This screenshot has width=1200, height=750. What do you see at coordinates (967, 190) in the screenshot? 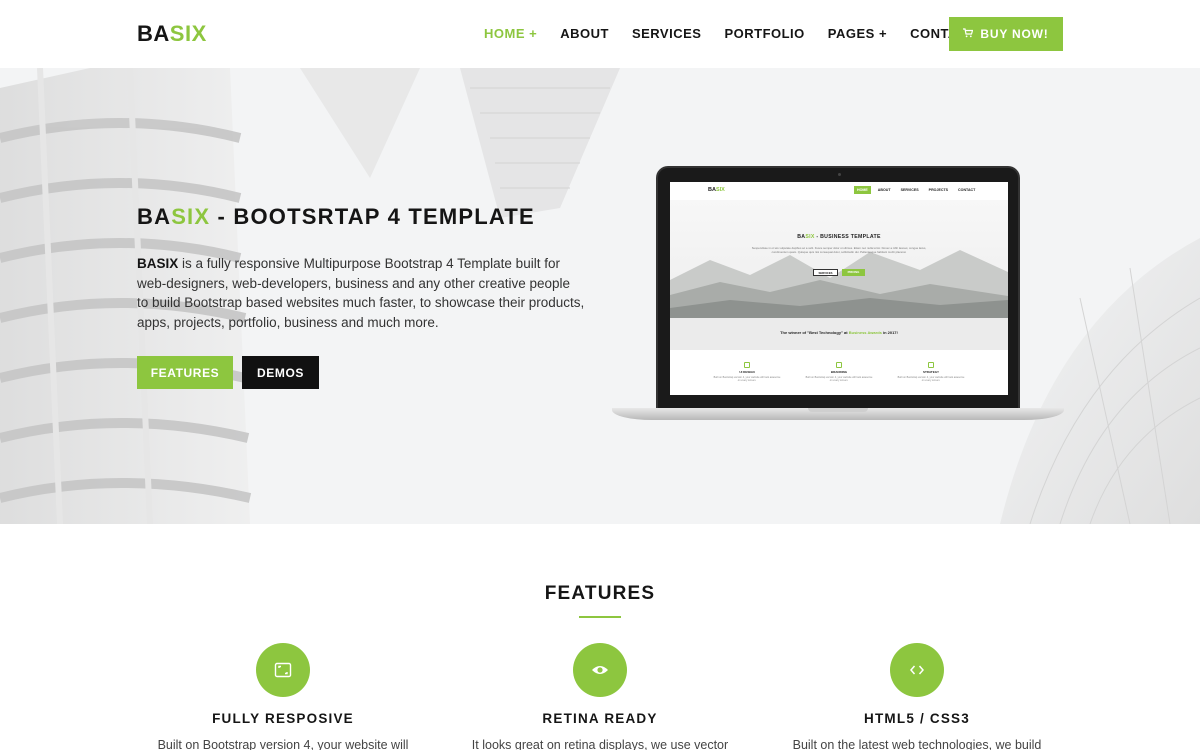
I see `preview-nav-contact: CONTACT` at bounding box center [967, 190].